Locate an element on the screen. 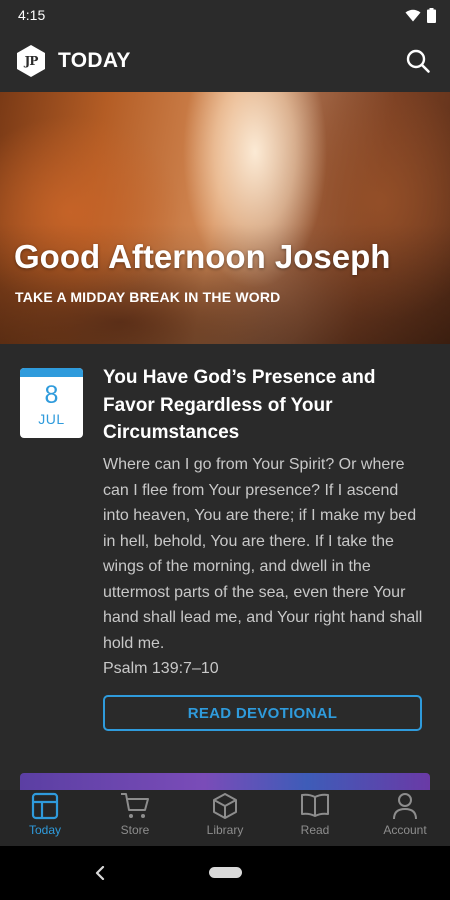 Image resolution: width=450 pixels, height=900 pixels. nav-item-library: Library is located at coordinates (225, 818).